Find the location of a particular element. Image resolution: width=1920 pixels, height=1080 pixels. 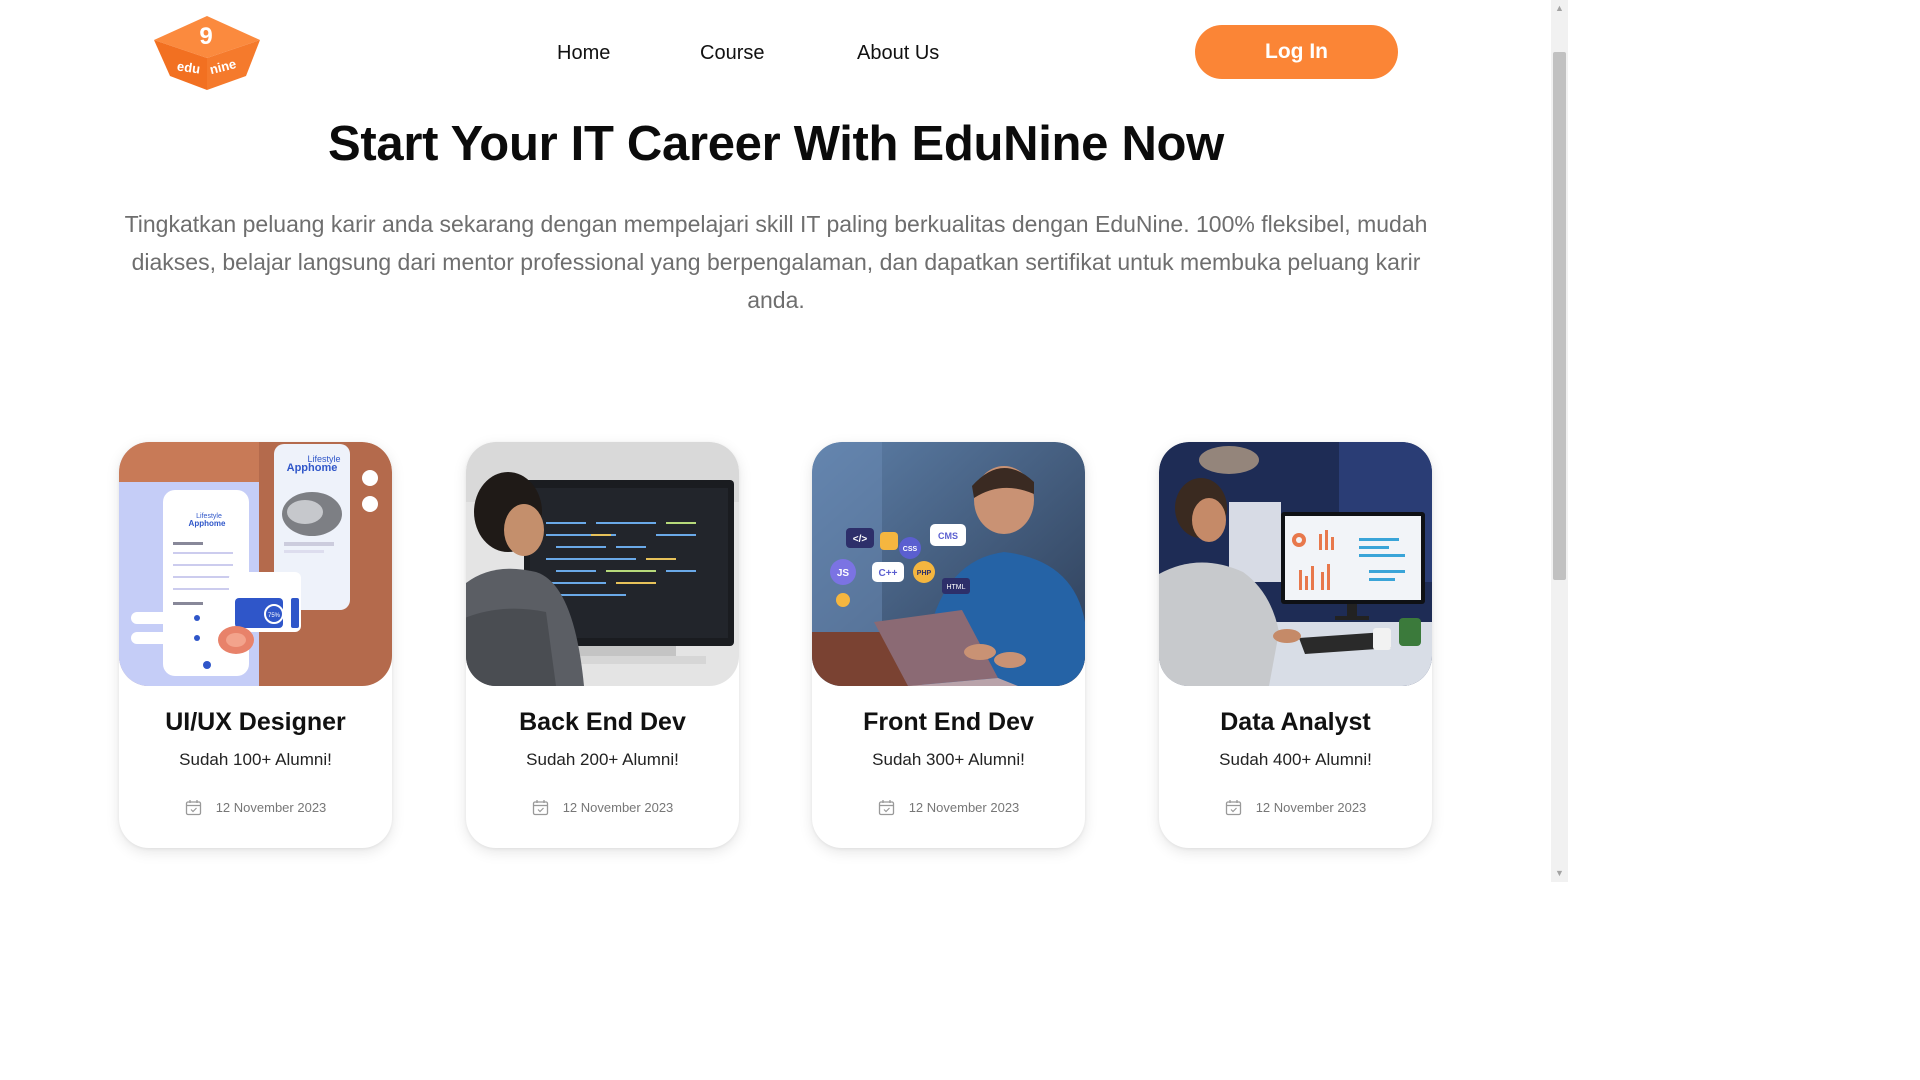

vertical-scrollbar: ▲ ▼ is located at coordinates (1559, 441).